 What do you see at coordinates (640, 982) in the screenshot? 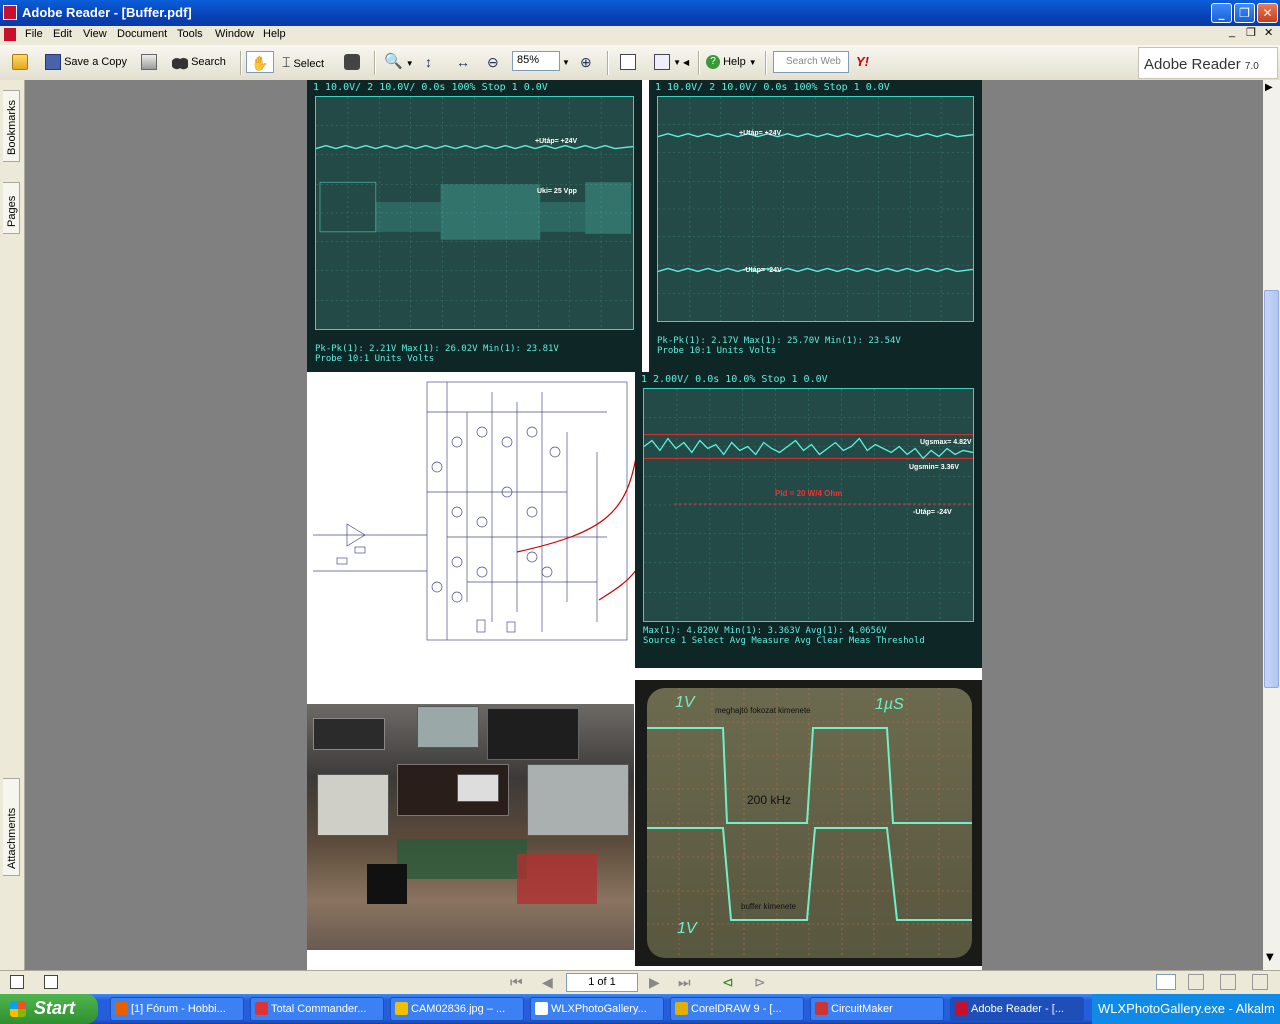
I see `status-bar: ⏮ ◀ 1 of 1 ▶ ⏭ ⊲ ⊳` at bounding box center [640, 982].